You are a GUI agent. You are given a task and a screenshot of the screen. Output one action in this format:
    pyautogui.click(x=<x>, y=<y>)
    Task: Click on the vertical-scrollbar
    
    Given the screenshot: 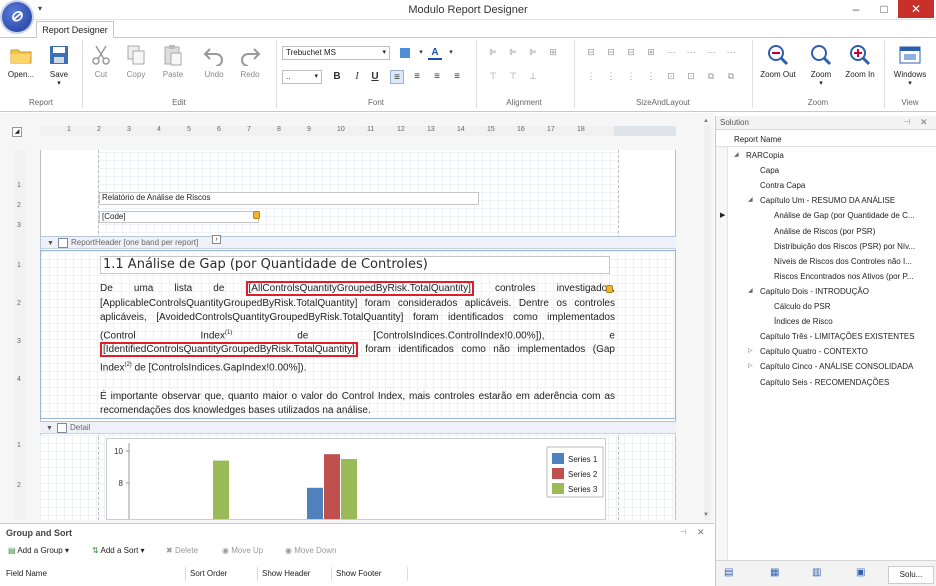 What is the action you would take?
    pyautogui.click(x=707, y=322)
    